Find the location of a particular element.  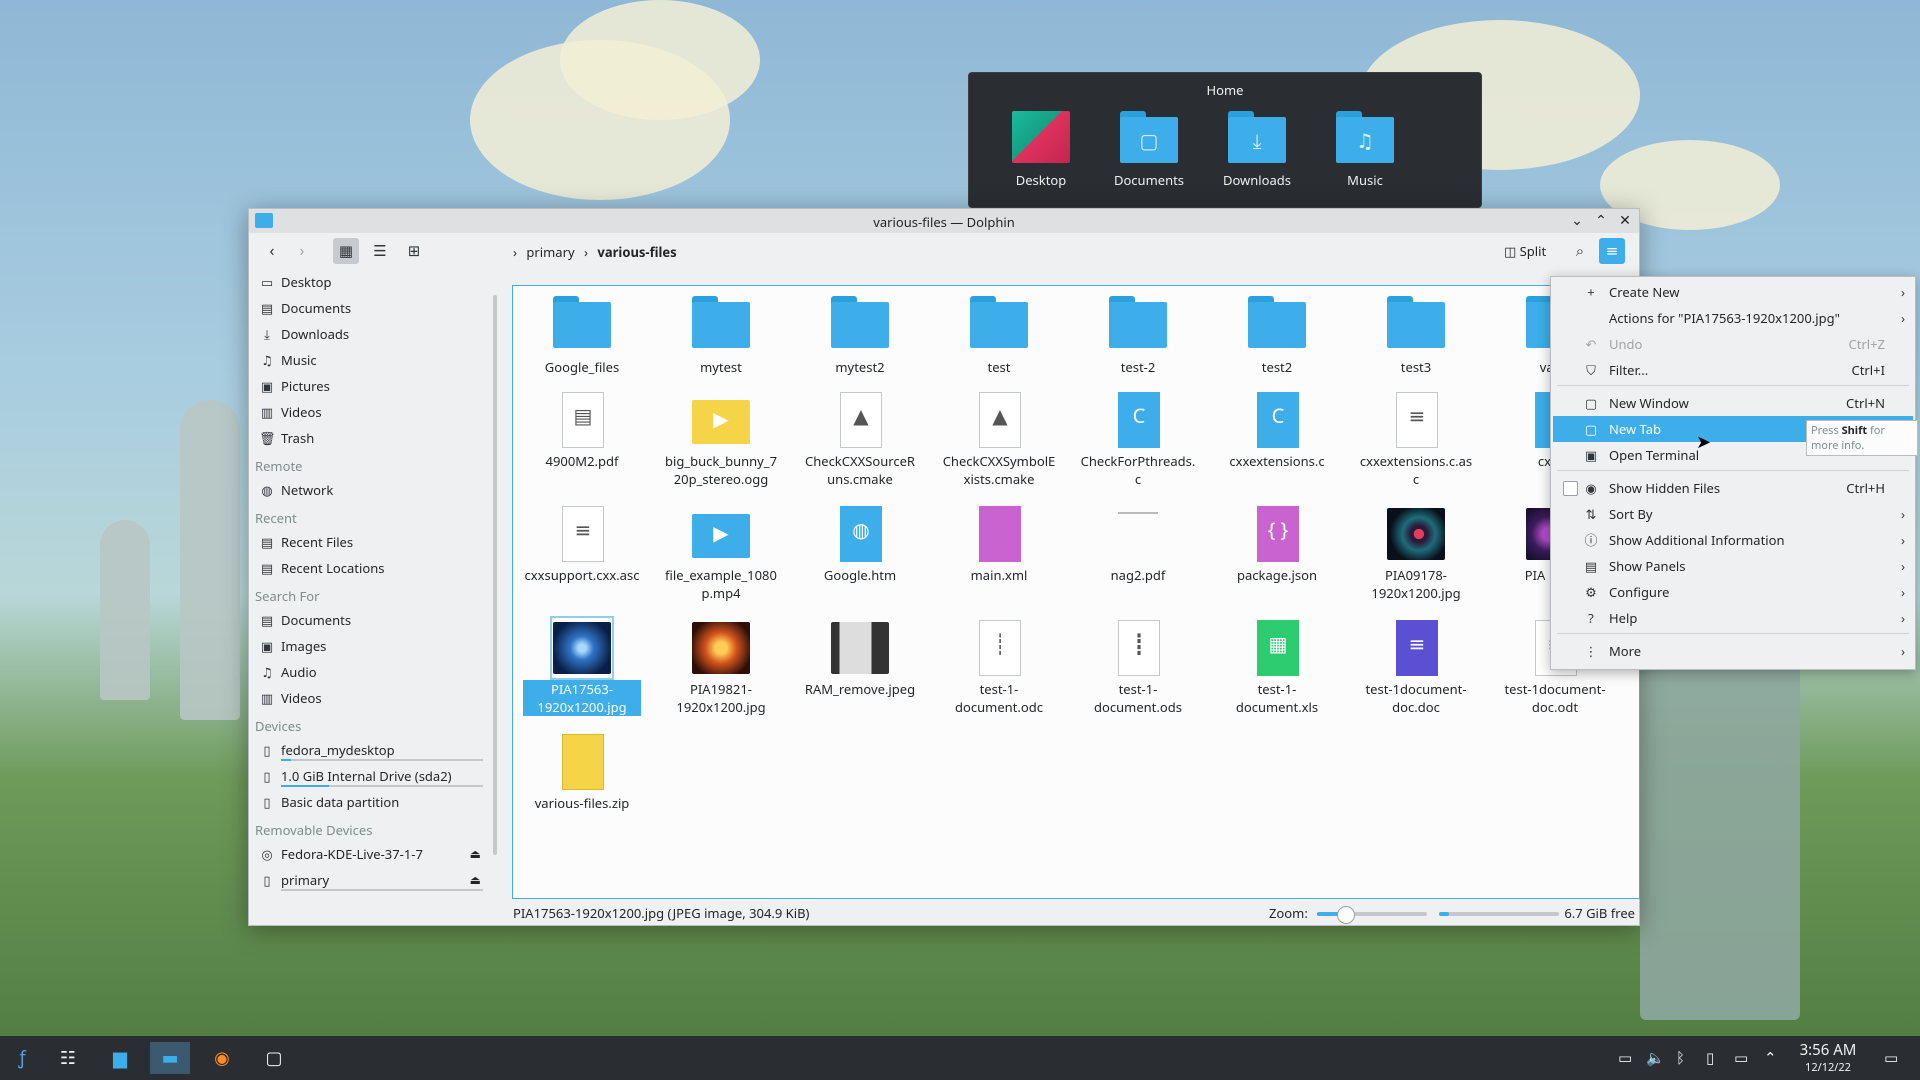

file-item: ≡ cxxextensions.c.asc is located at coordinates (1416, 439).